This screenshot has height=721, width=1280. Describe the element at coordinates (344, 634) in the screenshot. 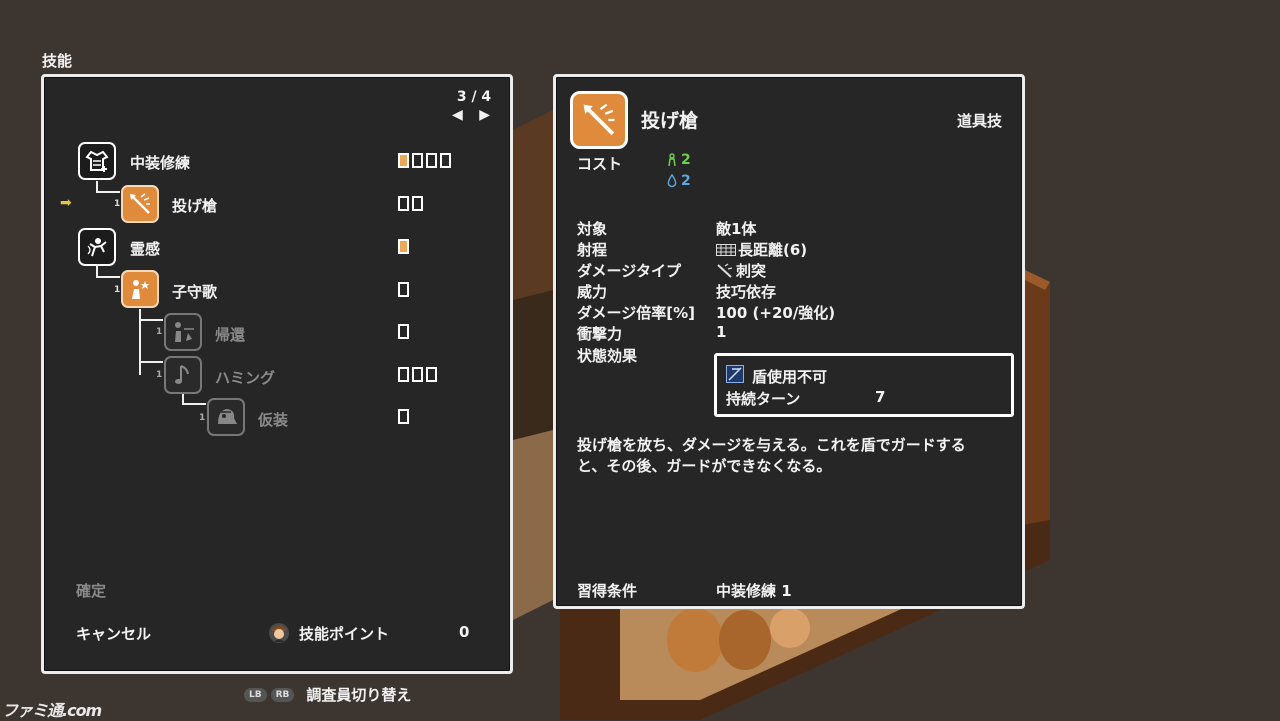

I see `skill-points-label: 技能ポイント` at that location.